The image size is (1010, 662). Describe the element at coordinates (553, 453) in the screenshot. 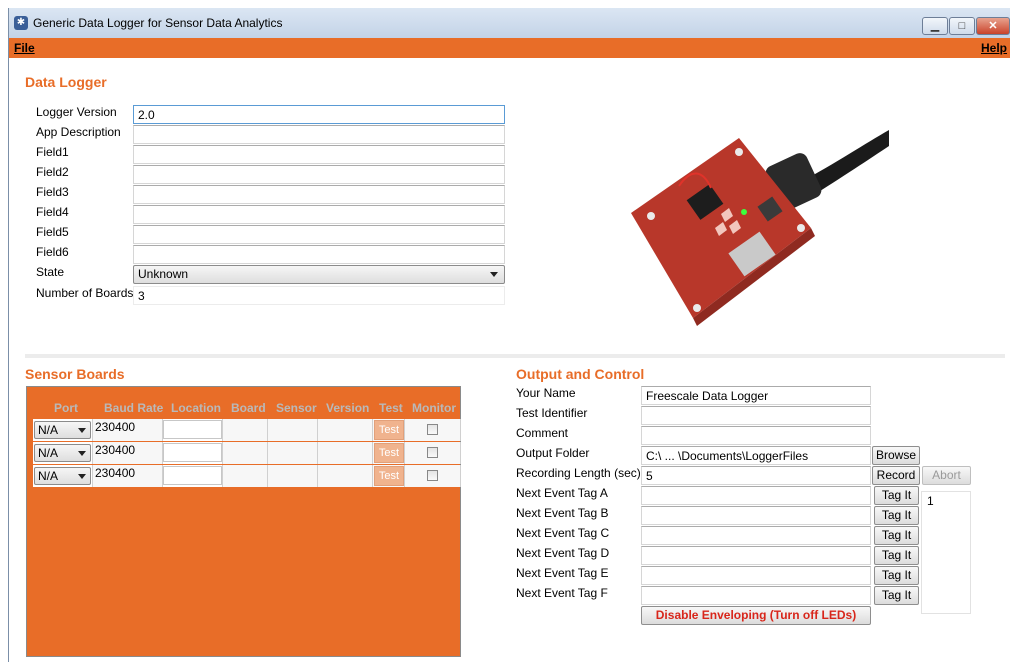

I see `output-folder-label: Output Folder` at that location.